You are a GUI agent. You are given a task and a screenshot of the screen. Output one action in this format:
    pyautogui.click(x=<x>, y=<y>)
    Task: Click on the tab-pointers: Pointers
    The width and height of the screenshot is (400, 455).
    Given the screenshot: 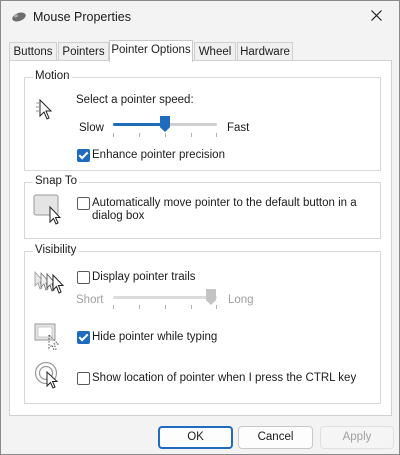 What is the action you would take?
    pyautogui.click(x=83, y=51)
    